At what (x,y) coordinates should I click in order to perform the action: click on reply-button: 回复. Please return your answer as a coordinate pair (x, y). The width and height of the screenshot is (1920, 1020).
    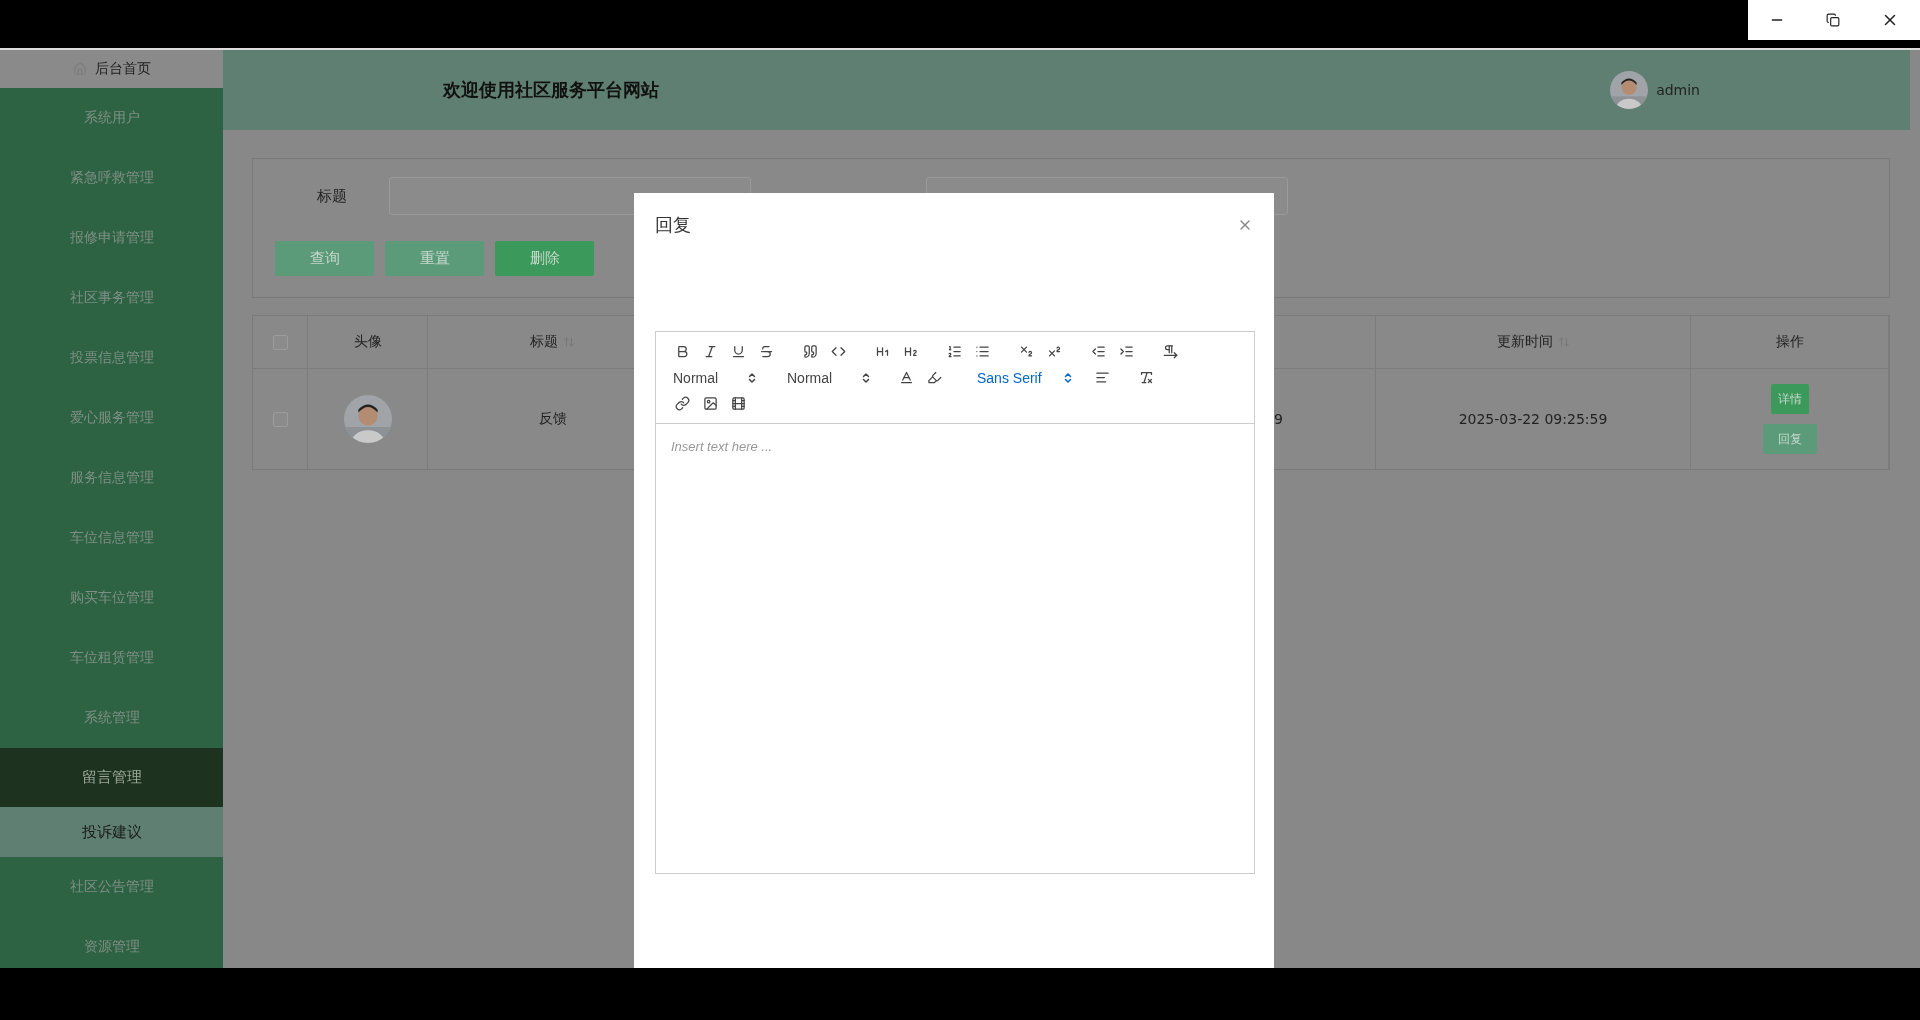
    Looking at the image, I should click on (1789, 439).